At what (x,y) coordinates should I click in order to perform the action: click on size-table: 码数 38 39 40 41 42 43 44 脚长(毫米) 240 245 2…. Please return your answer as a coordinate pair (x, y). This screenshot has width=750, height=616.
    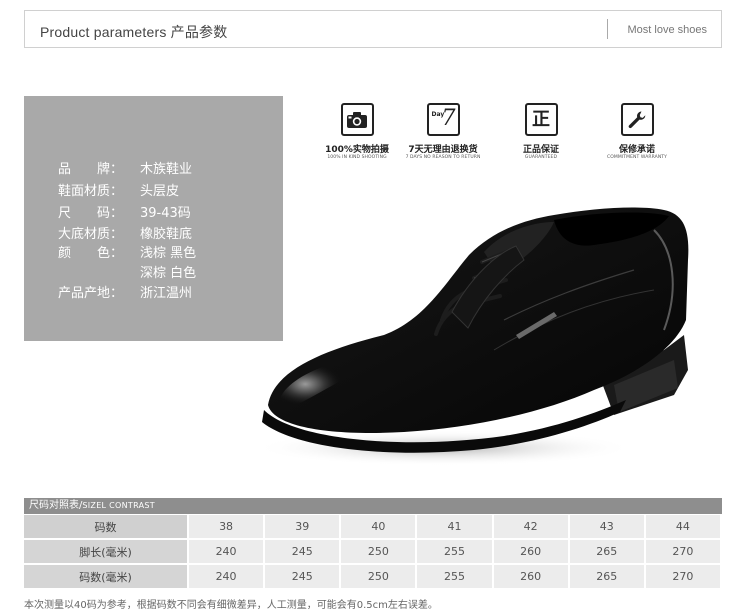
    Looking at the image, I should click on (373, 552).